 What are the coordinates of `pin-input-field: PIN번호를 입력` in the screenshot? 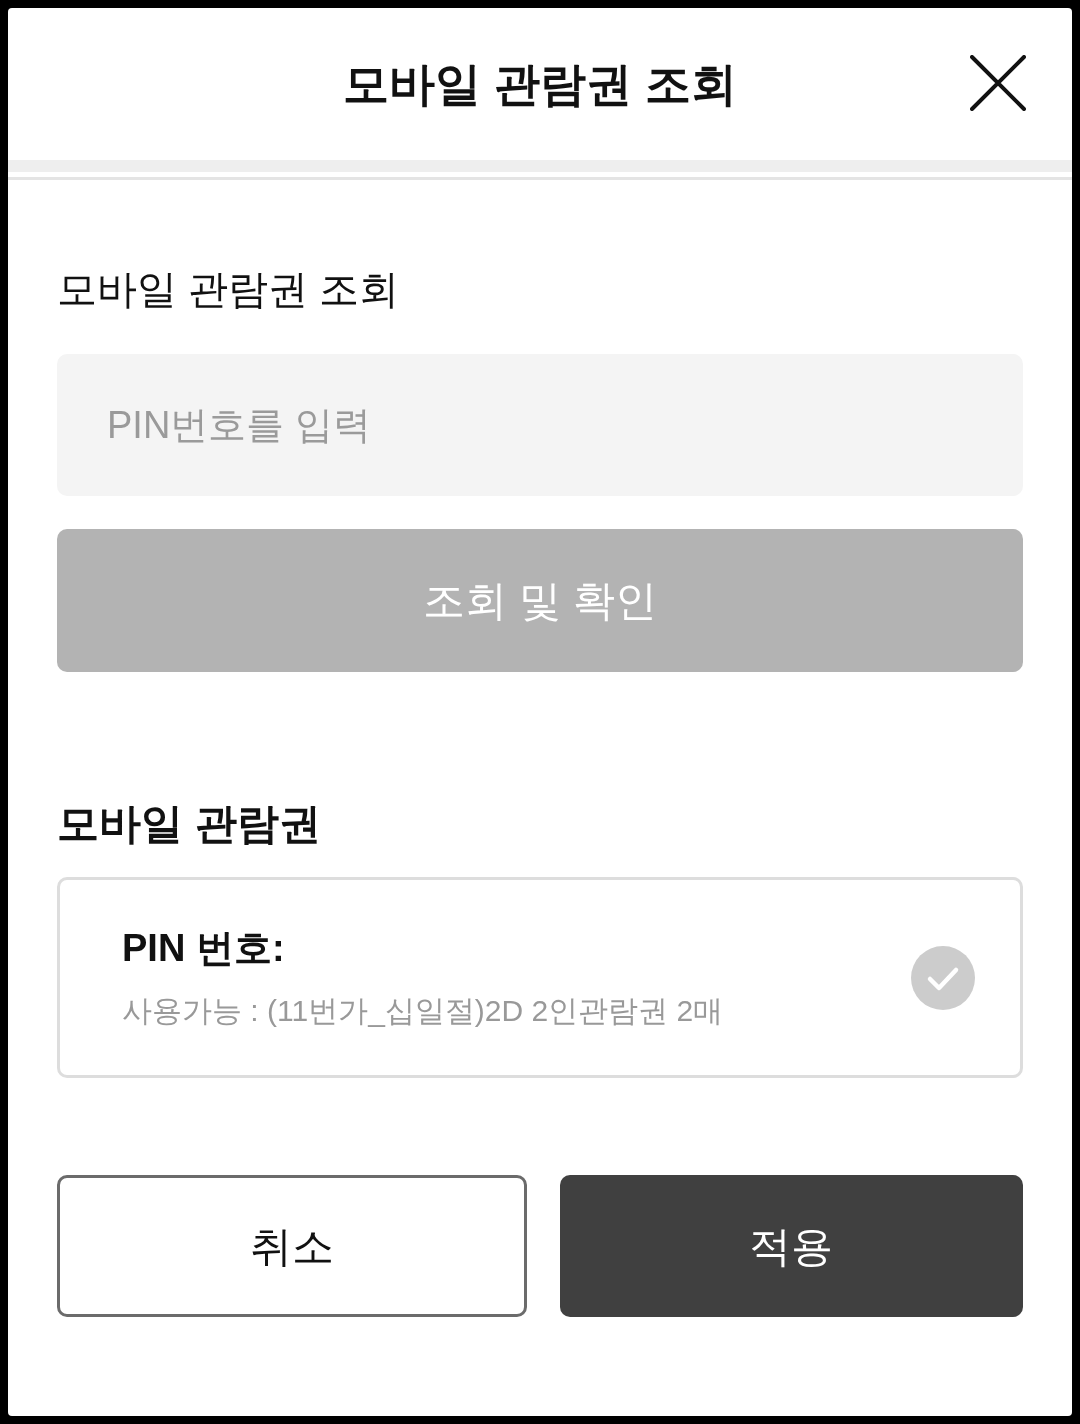 It's located at (540, 425).